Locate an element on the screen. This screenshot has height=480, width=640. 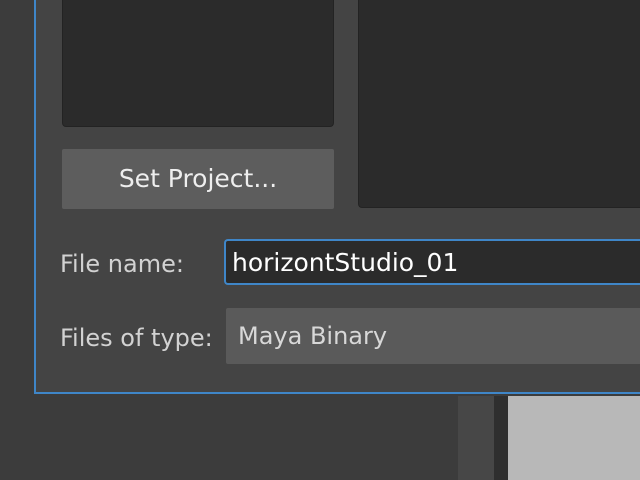
files-of-type-dropdown: Maya Binary is located at coordinates (433, 336).